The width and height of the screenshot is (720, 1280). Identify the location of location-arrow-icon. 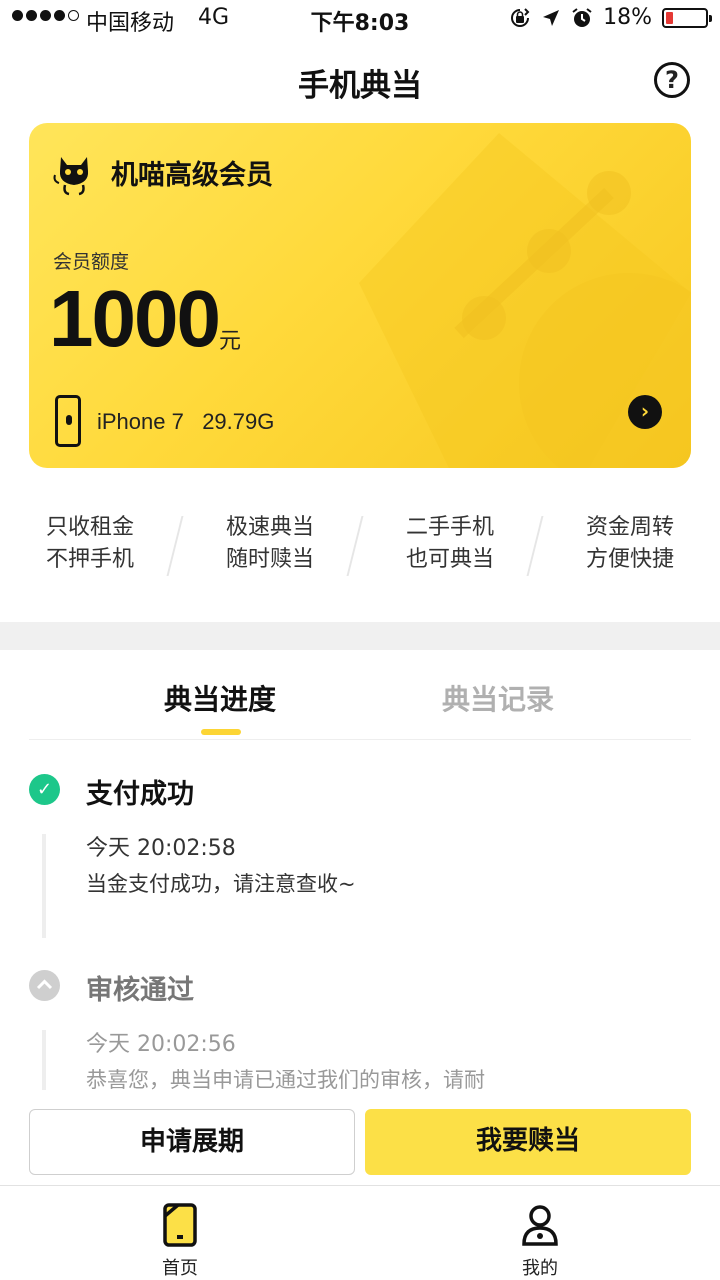
(551, 17).